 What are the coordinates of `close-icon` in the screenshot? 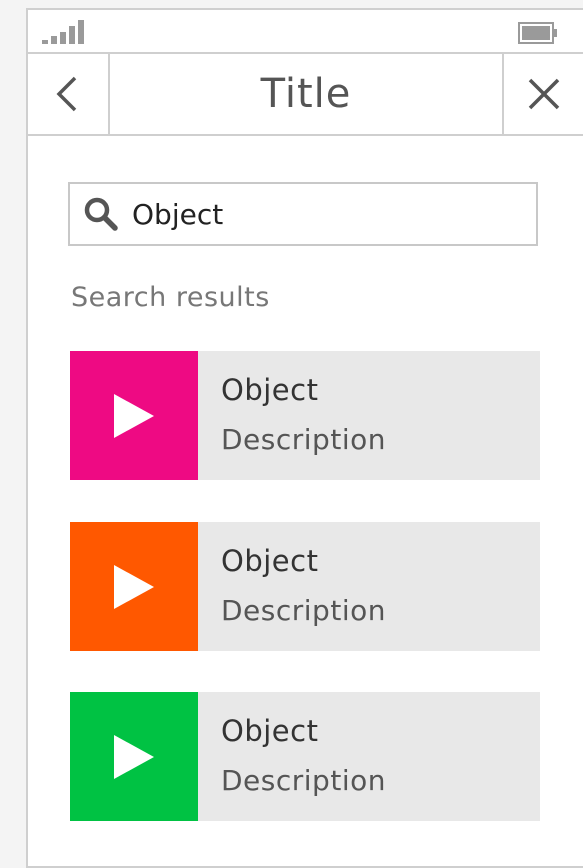 It's located at (544, 94).